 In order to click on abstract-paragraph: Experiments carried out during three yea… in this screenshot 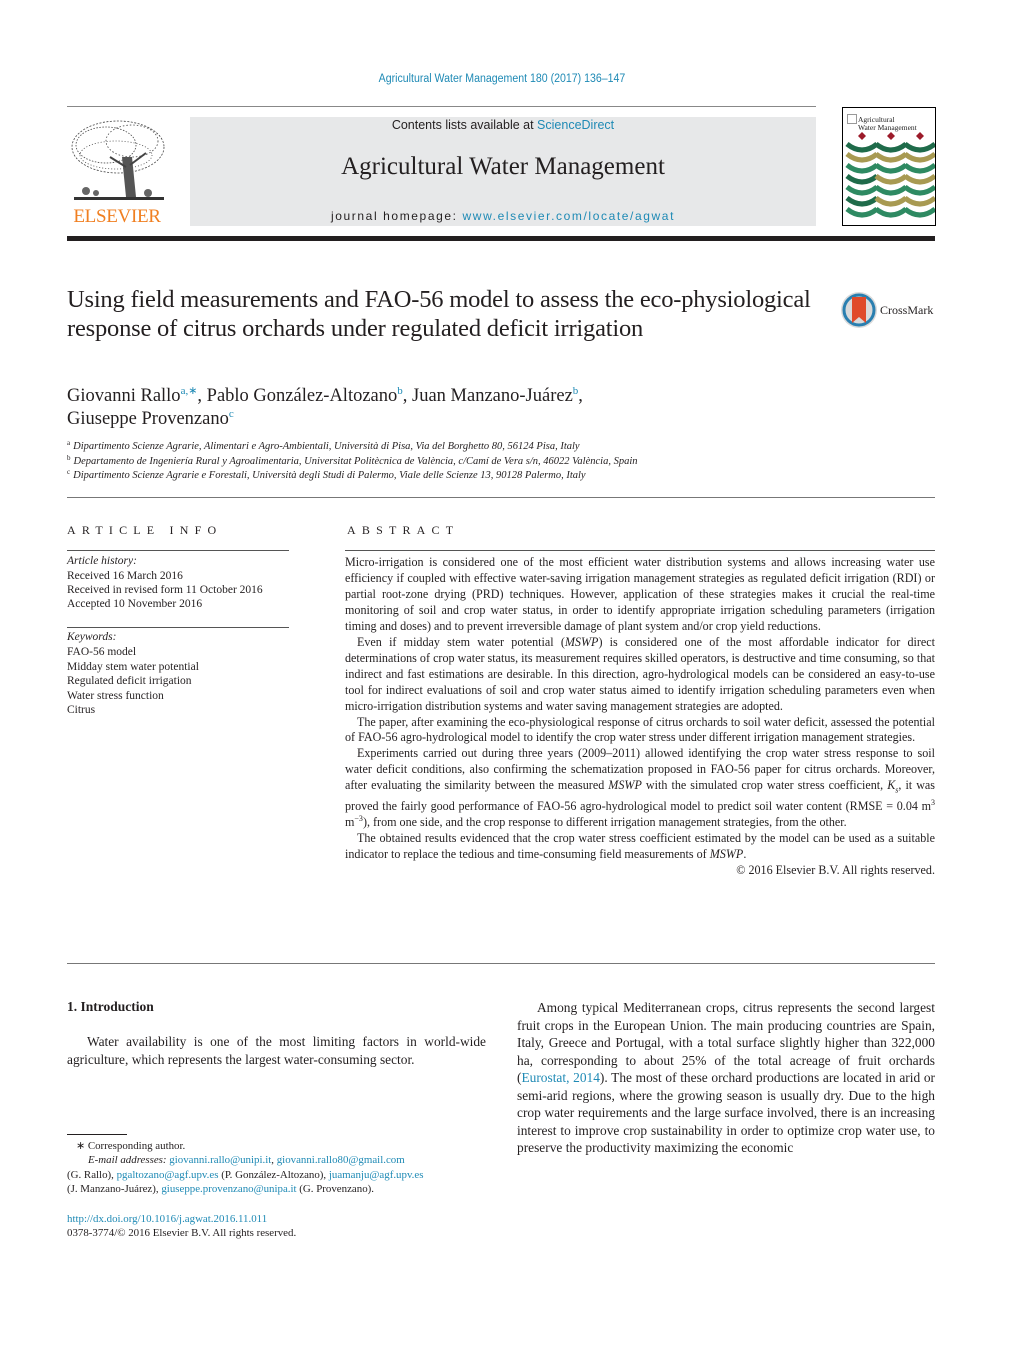, I will do `click(640, 787)`.